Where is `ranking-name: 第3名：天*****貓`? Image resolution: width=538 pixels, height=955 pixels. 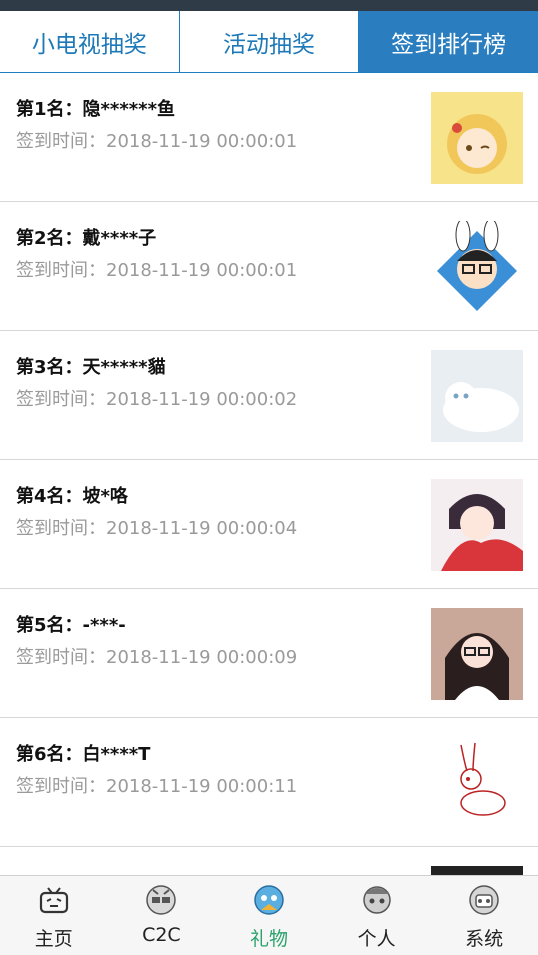
ranking-name: 第3名：天*****貓 is located at coordinates (91, 367).